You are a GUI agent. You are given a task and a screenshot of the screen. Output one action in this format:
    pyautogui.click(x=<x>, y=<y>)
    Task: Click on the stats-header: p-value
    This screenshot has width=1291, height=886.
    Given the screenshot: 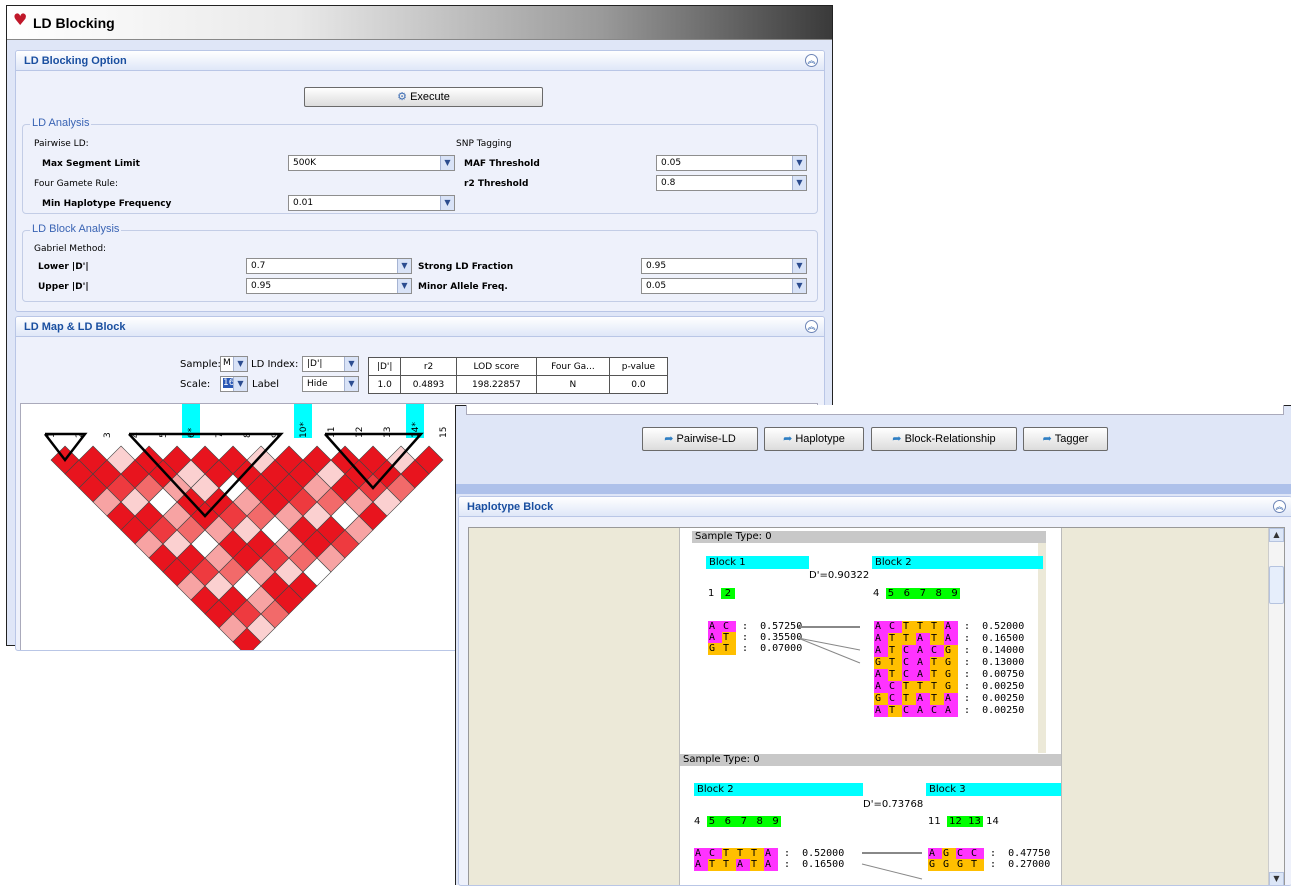 What is the action you would take?
    pyautogui.click(x=638, y=366)
    